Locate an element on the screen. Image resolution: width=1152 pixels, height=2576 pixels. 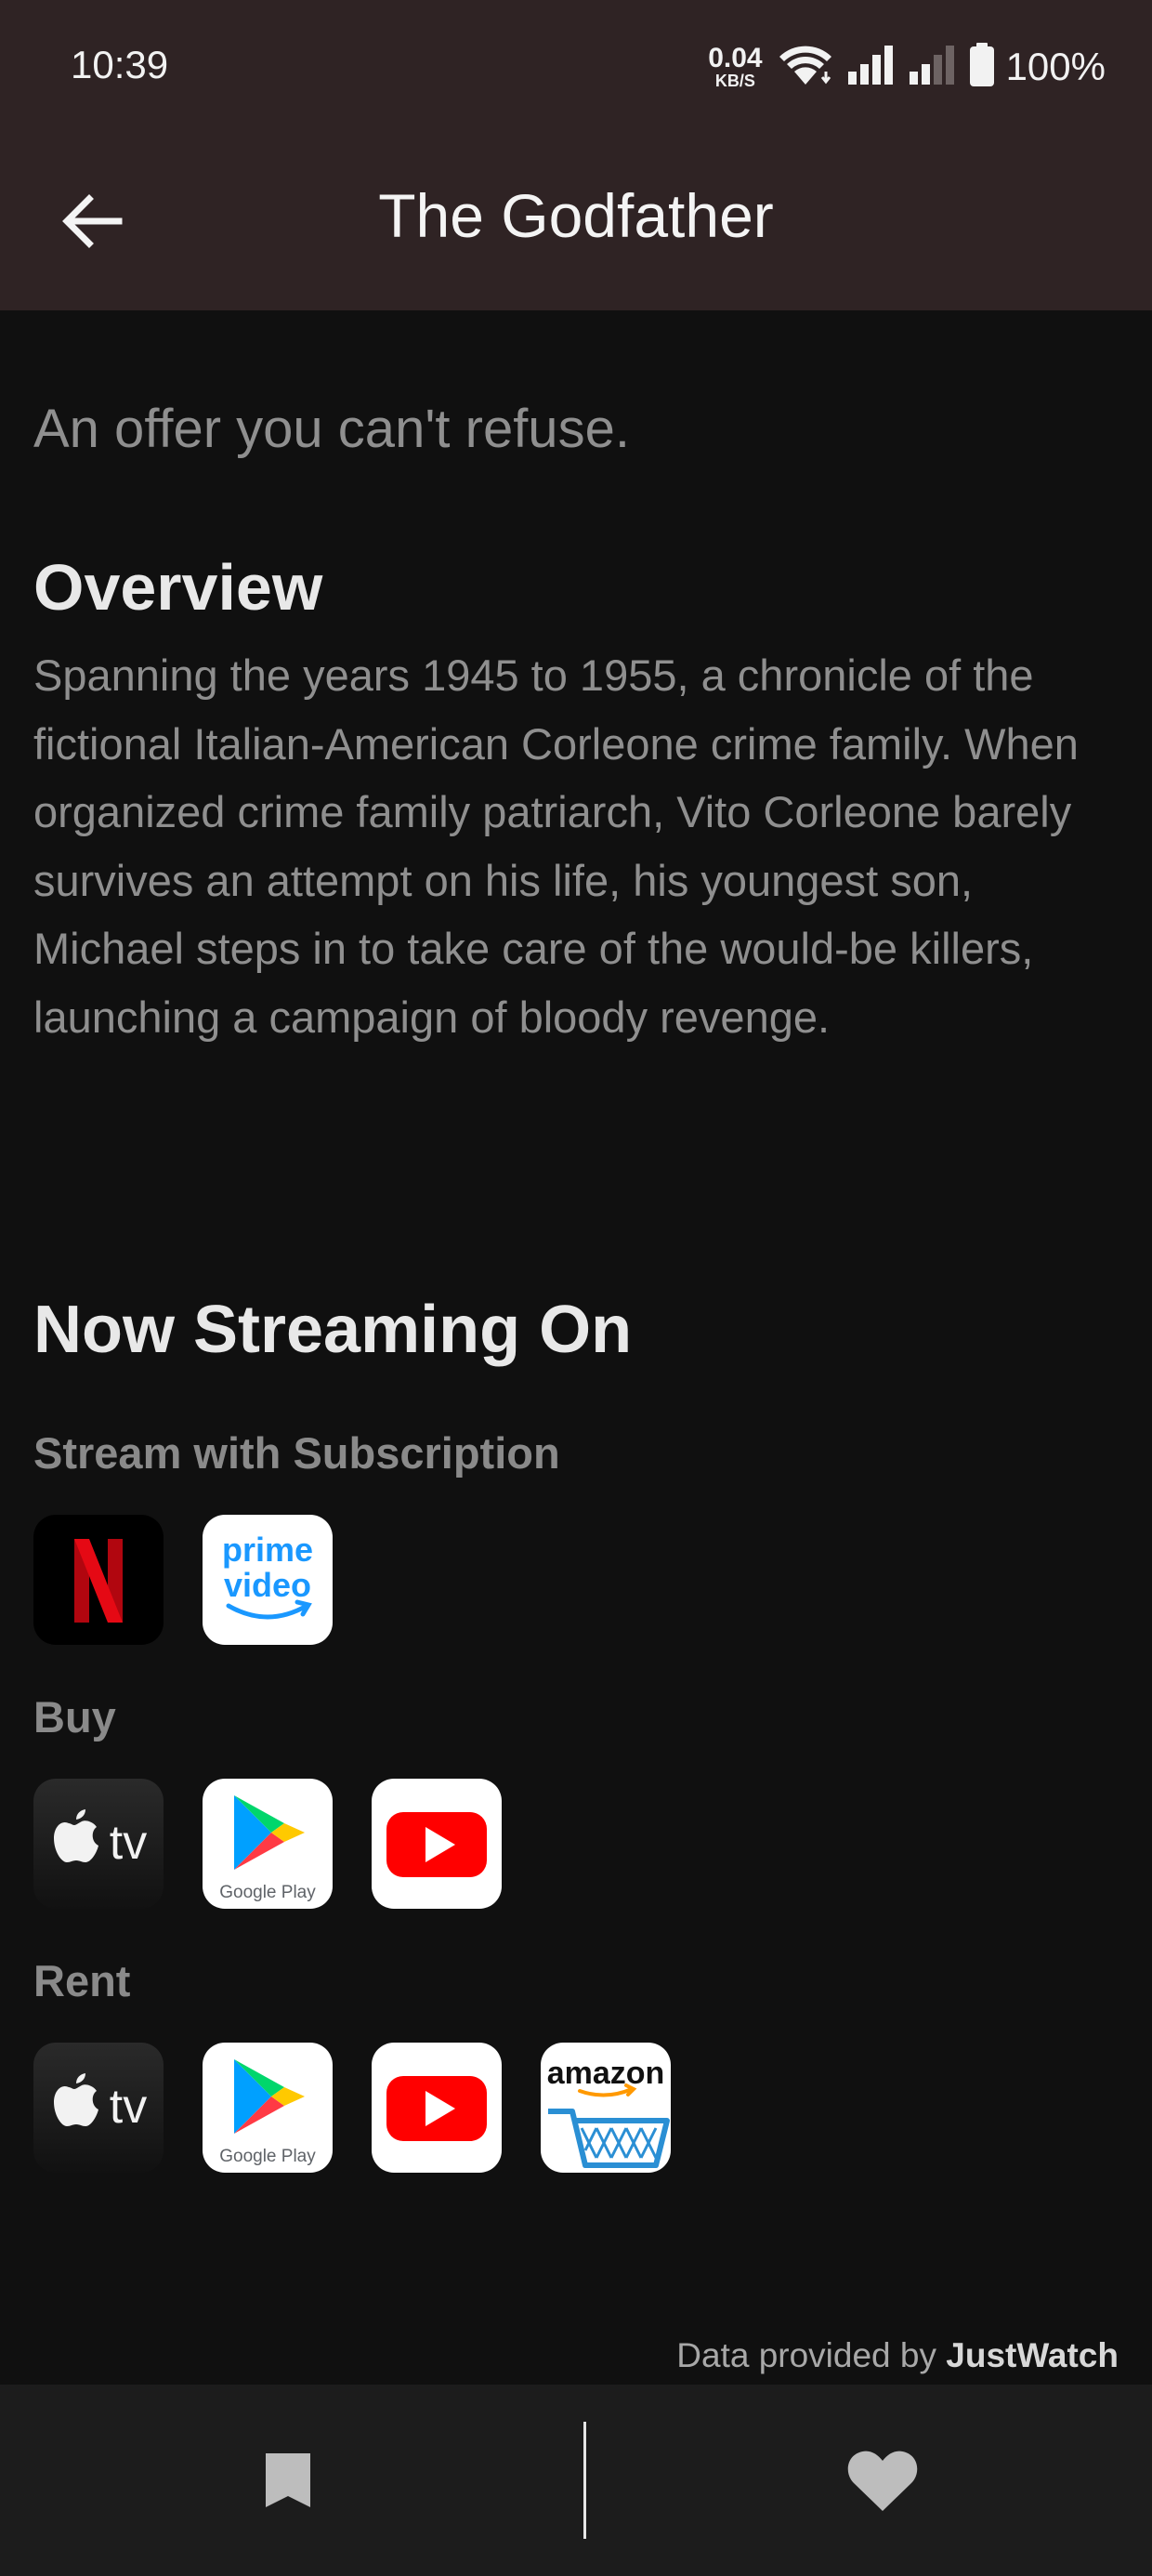
netflix-logo-icon is located at coordinates (98, 1581).